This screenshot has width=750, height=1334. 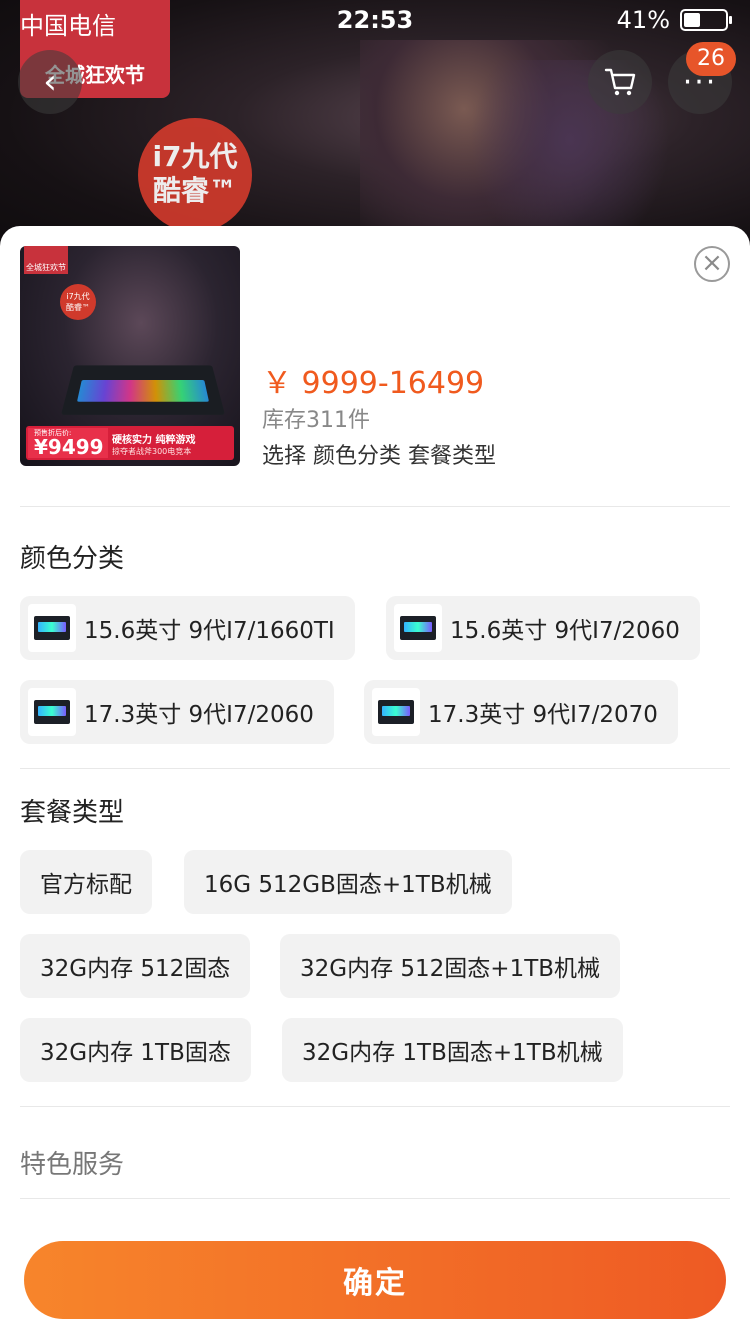 What do you see at coordinates (316, 420) in the screenshot?
I see `stock-count: 库存311件` at bounding box center [316, 420].